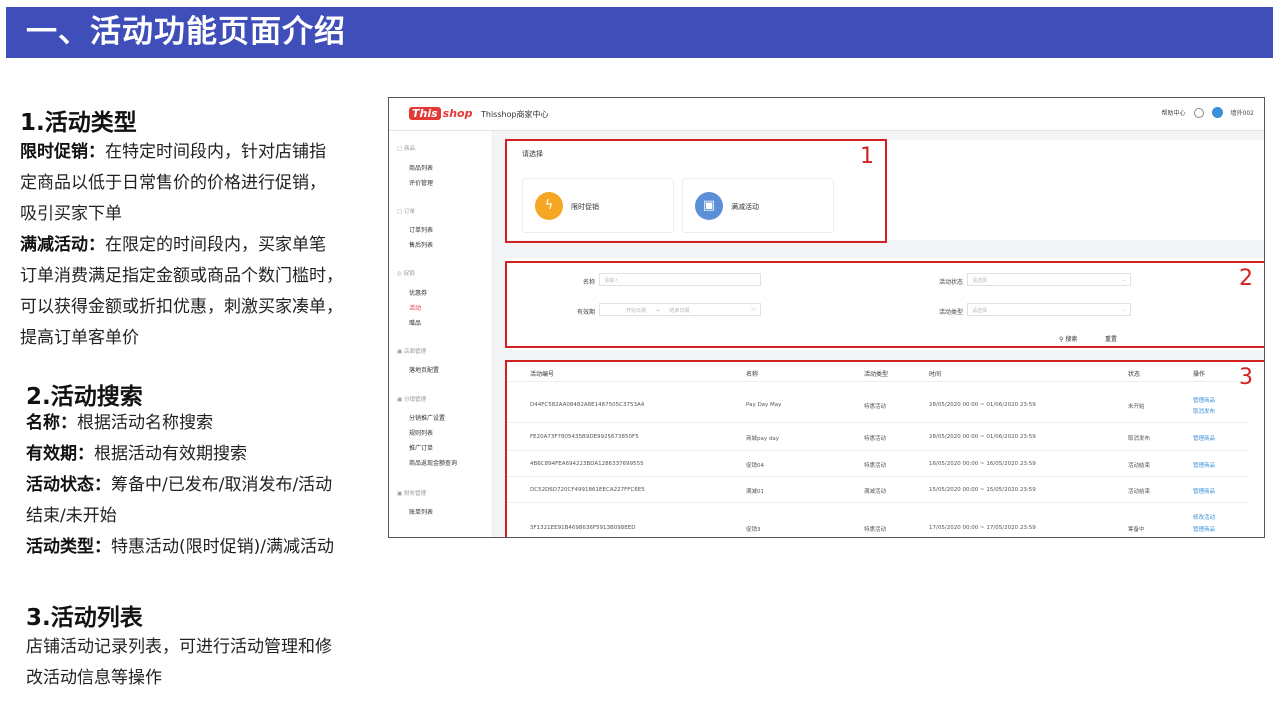  I want to click on period-desc: 根据活动有效期搜索, so click(170, 454).